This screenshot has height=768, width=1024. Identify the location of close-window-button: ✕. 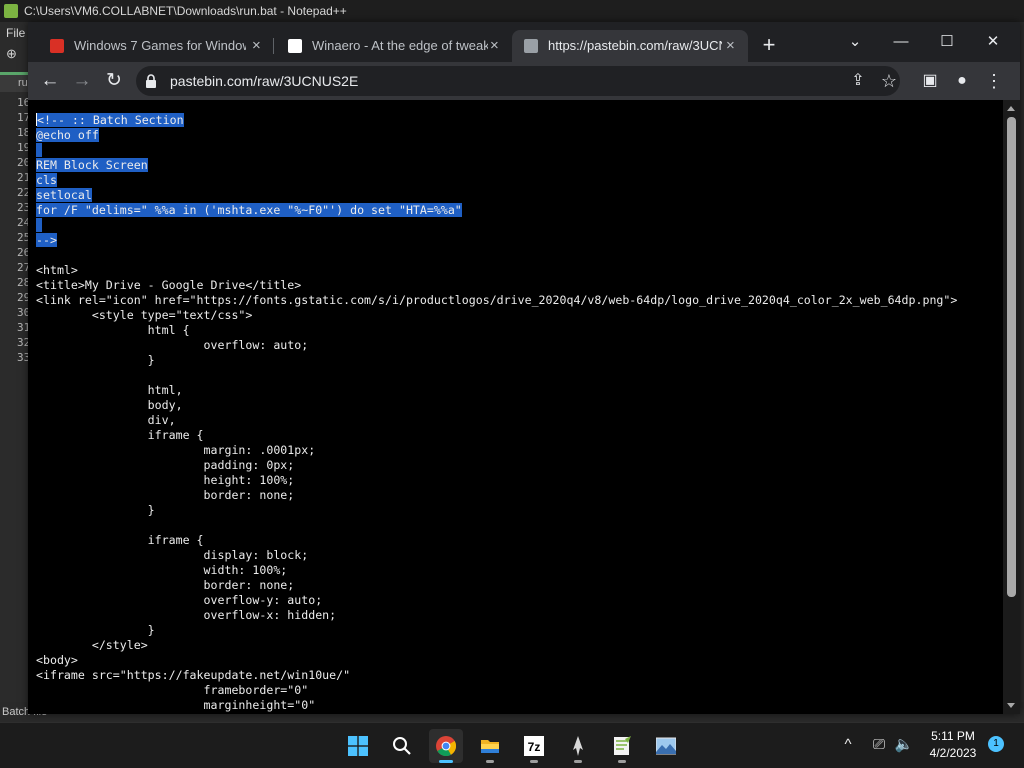
(993, 42).